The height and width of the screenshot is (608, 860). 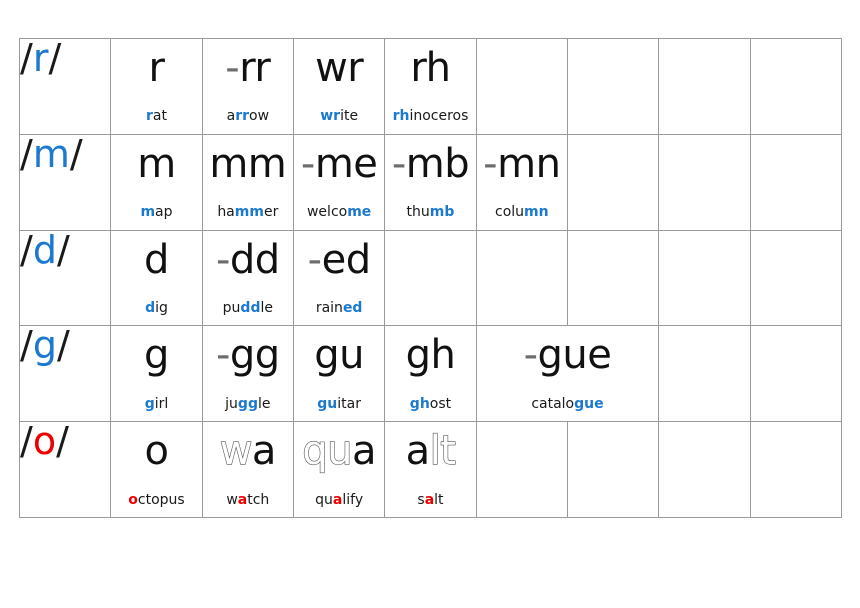 What do you see at coordinates (430, 374) in the screenshot?
I see `grapheme-cell: gh ghost` at bounding box center [430, 374].